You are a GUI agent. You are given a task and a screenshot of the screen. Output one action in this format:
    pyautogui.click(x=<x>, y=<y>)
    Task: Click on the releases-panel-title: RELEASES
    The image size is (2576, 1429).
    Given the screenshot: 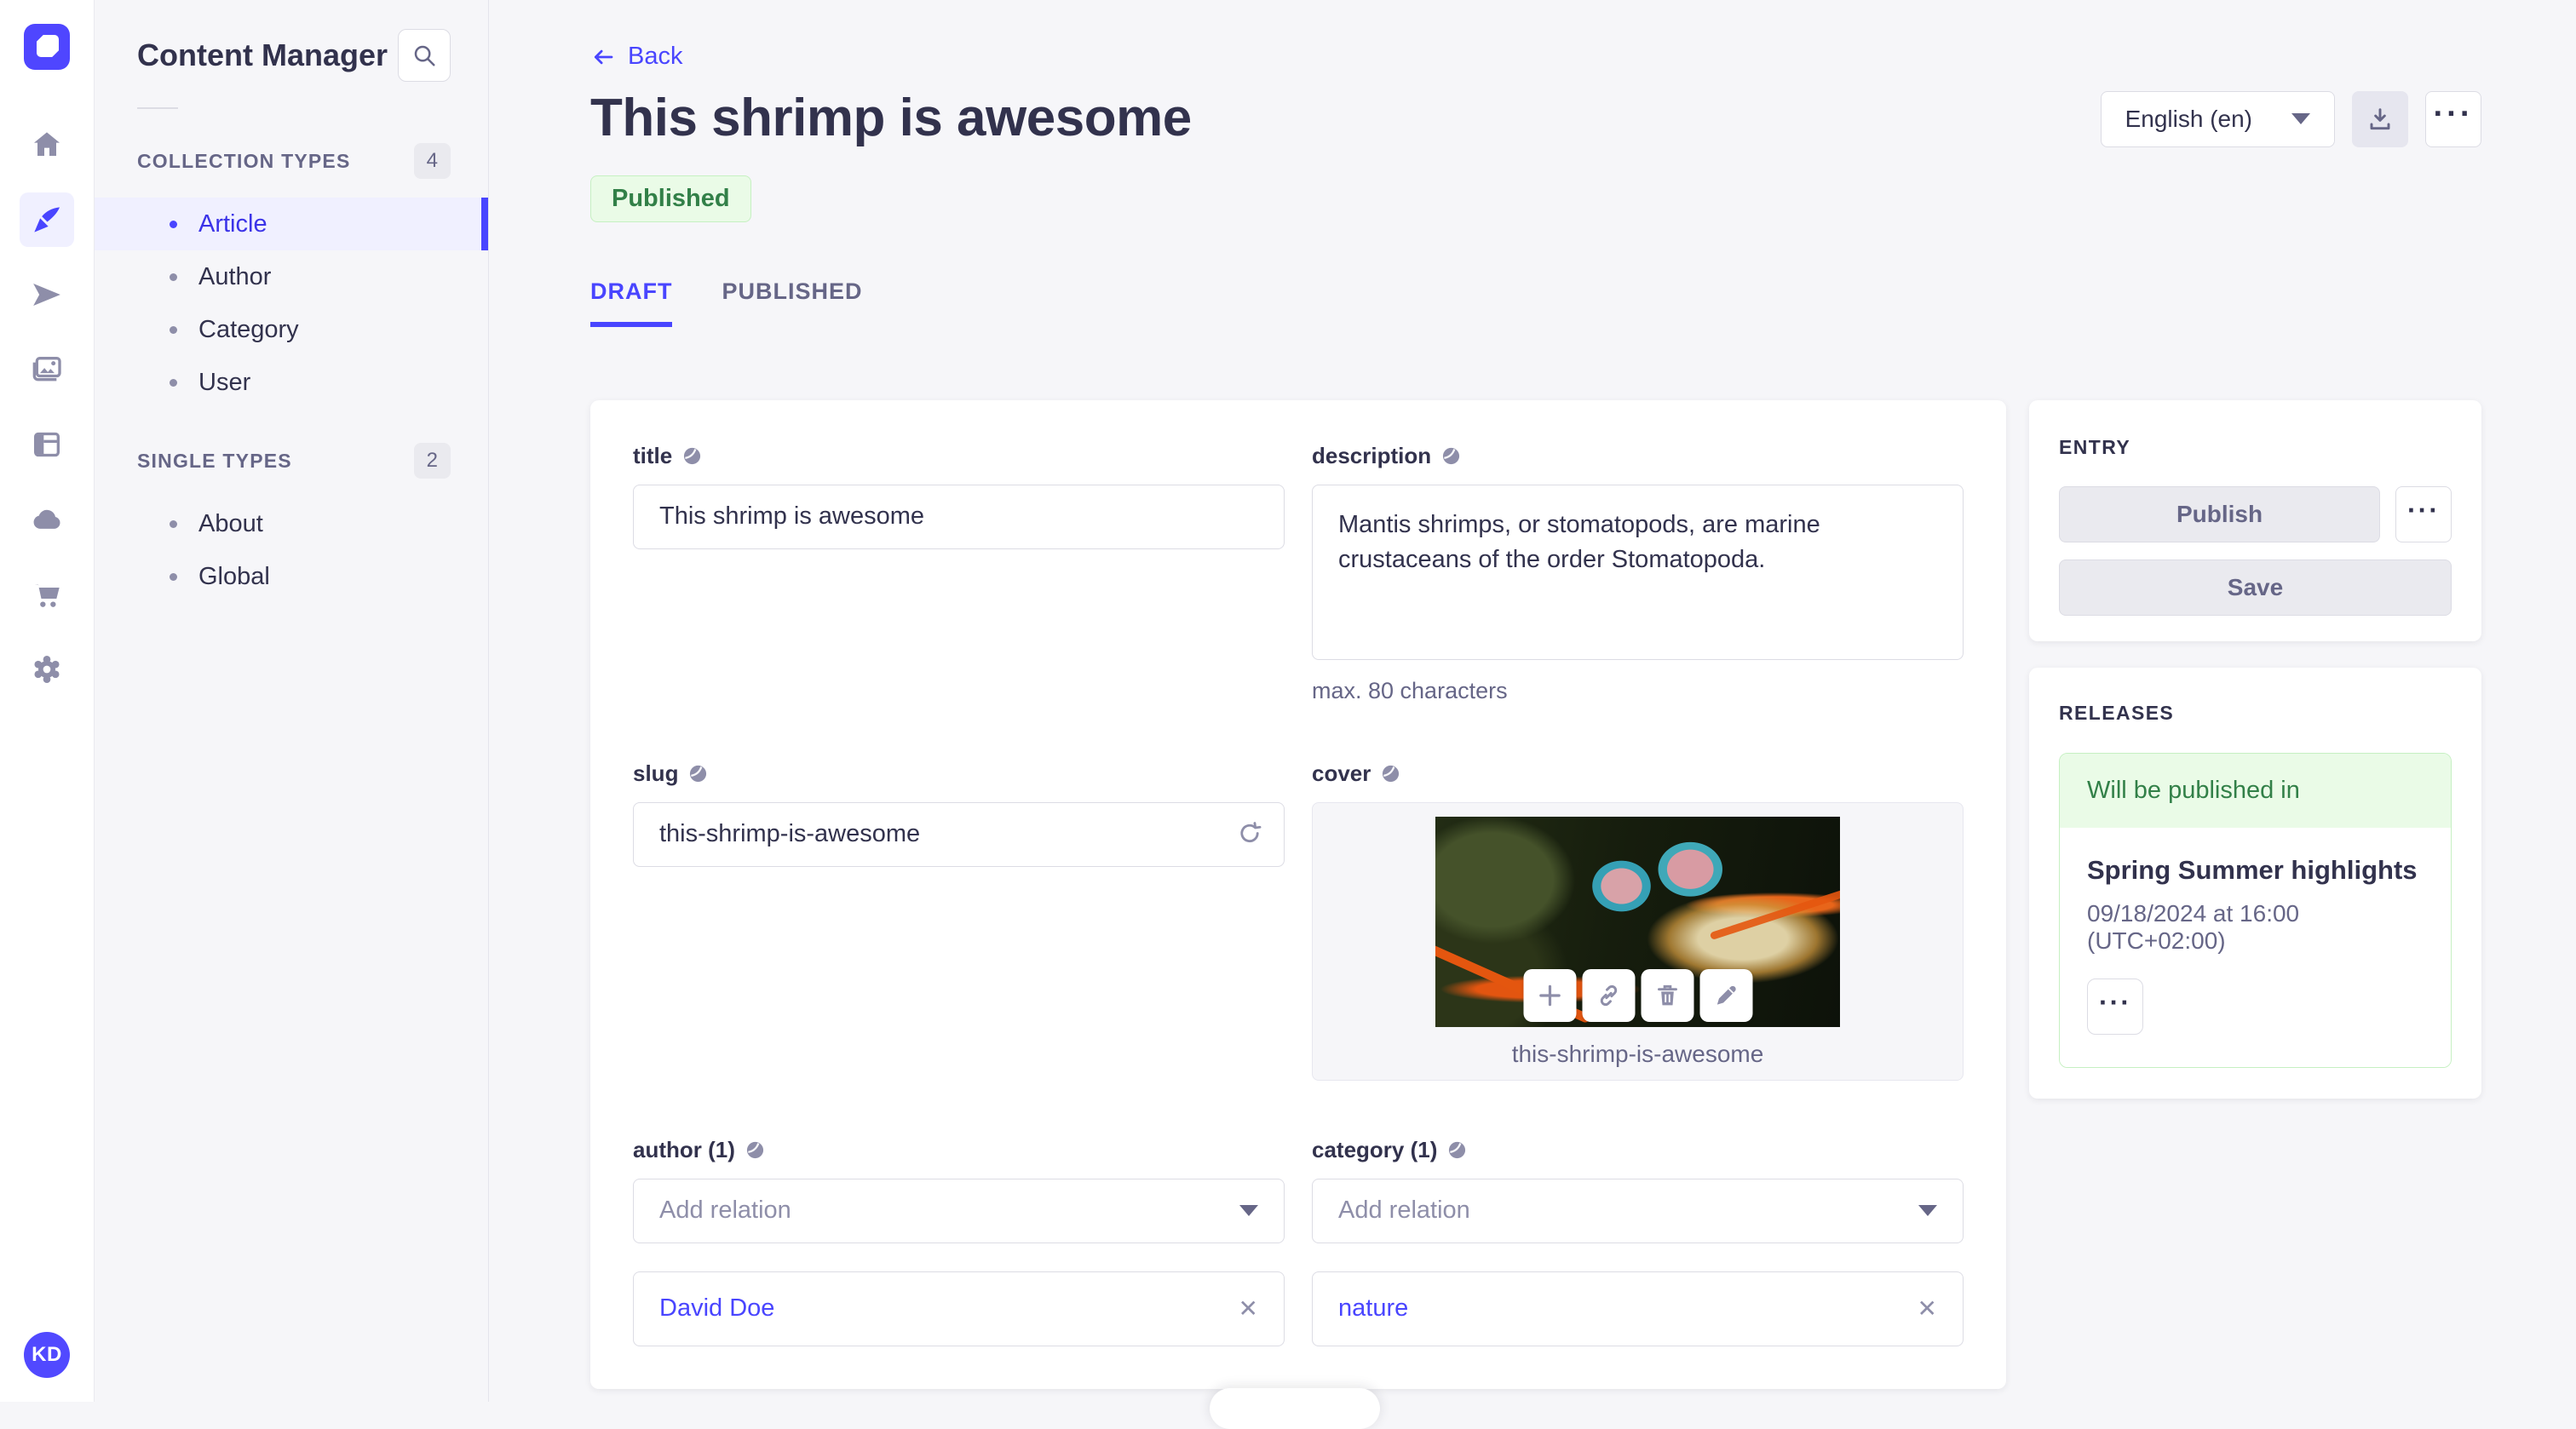 What is the action you would take?
    pyautogui.click(x=2117, y=712)
    